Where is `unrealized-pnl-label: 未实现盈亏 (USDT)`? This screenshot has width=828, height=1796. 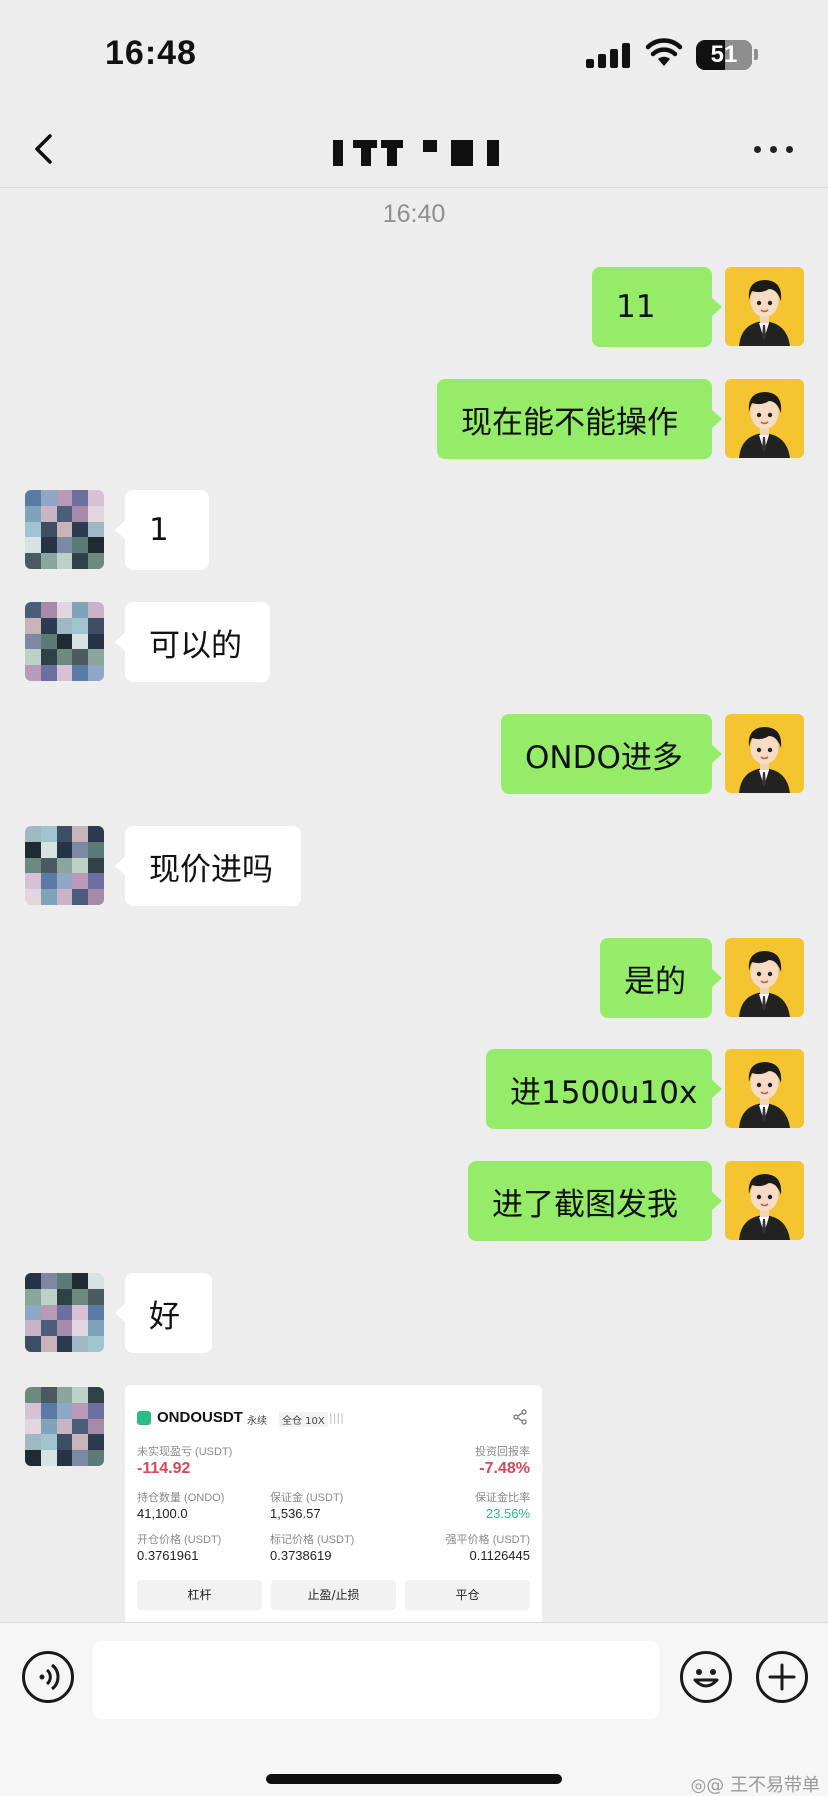
unrealized-pnl-label: 未实现盈亏 (USDT) is located at coordinates (185, 1452).